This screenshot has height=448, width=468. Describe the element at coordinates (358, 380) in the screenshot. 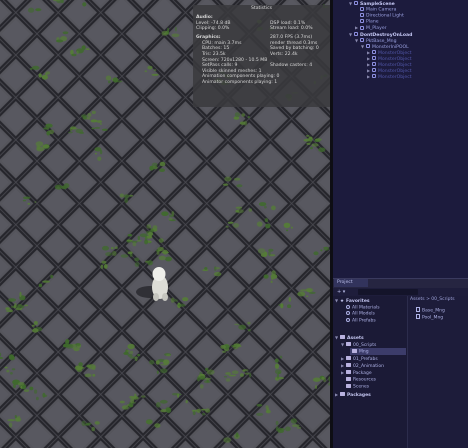

I see `folder-item: Resources` at that location.